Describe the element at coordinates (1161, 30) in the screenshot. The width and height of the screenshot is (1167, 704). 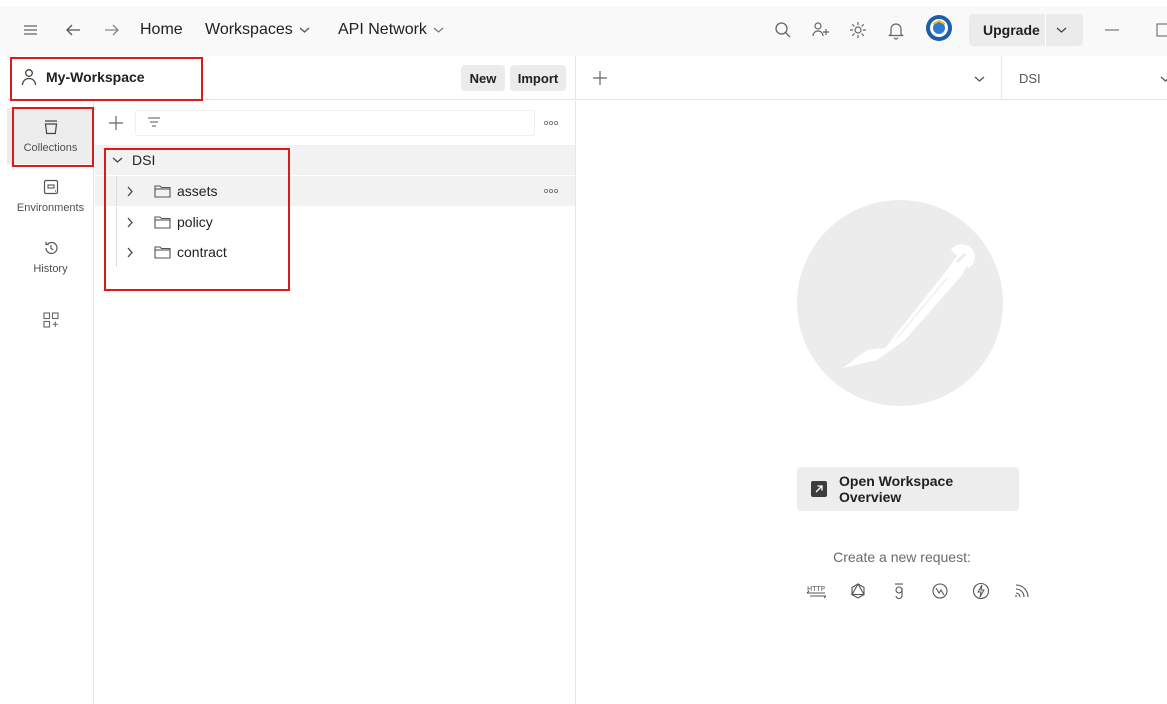
I see `maximize-icon` at that location.